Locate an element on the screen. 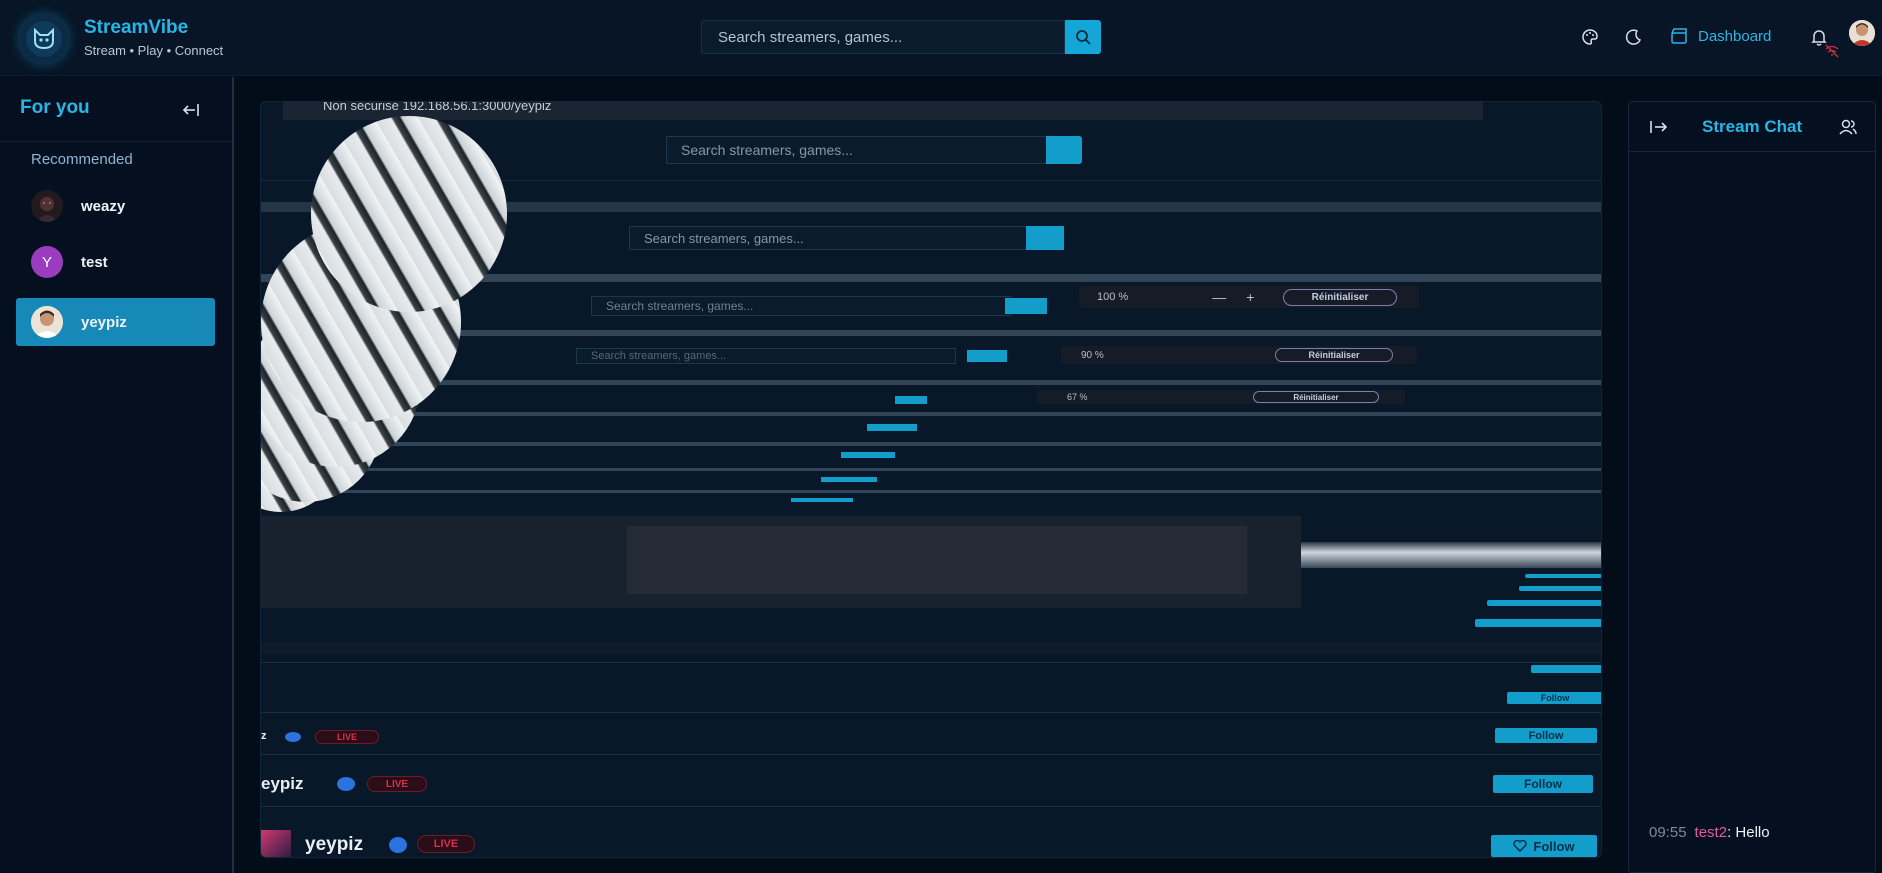 The height and width of the screenshot is (873, 1882). search-button is located at coordinates (1083, 37).